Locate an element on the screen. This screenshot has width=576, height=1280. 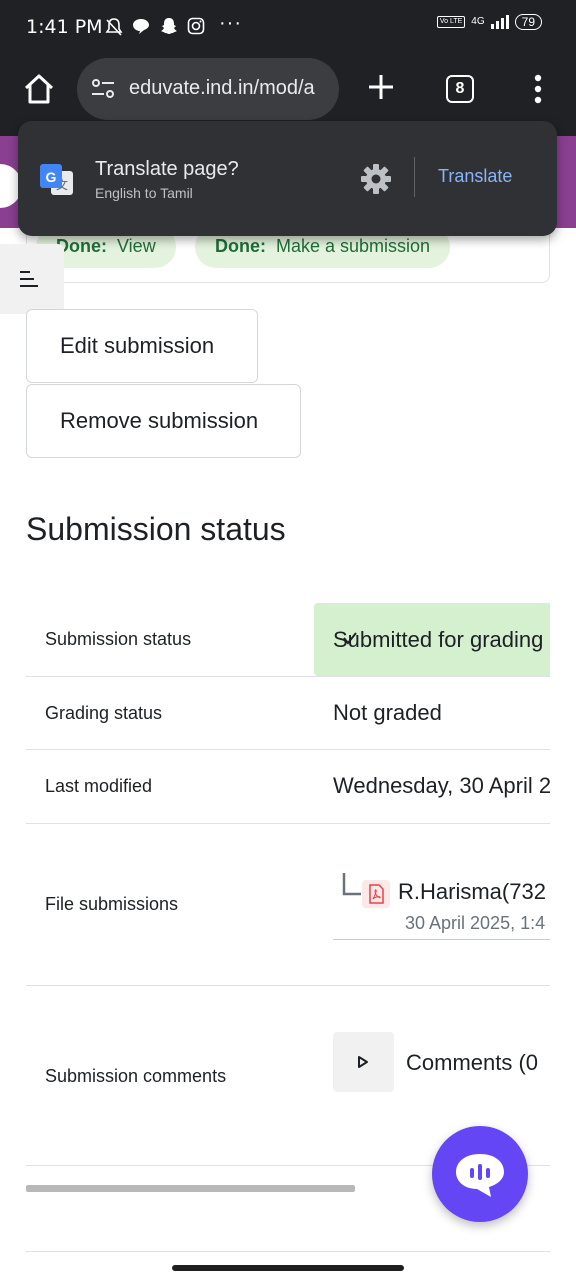
network-type: 4G is located at coordinates (478, 21).